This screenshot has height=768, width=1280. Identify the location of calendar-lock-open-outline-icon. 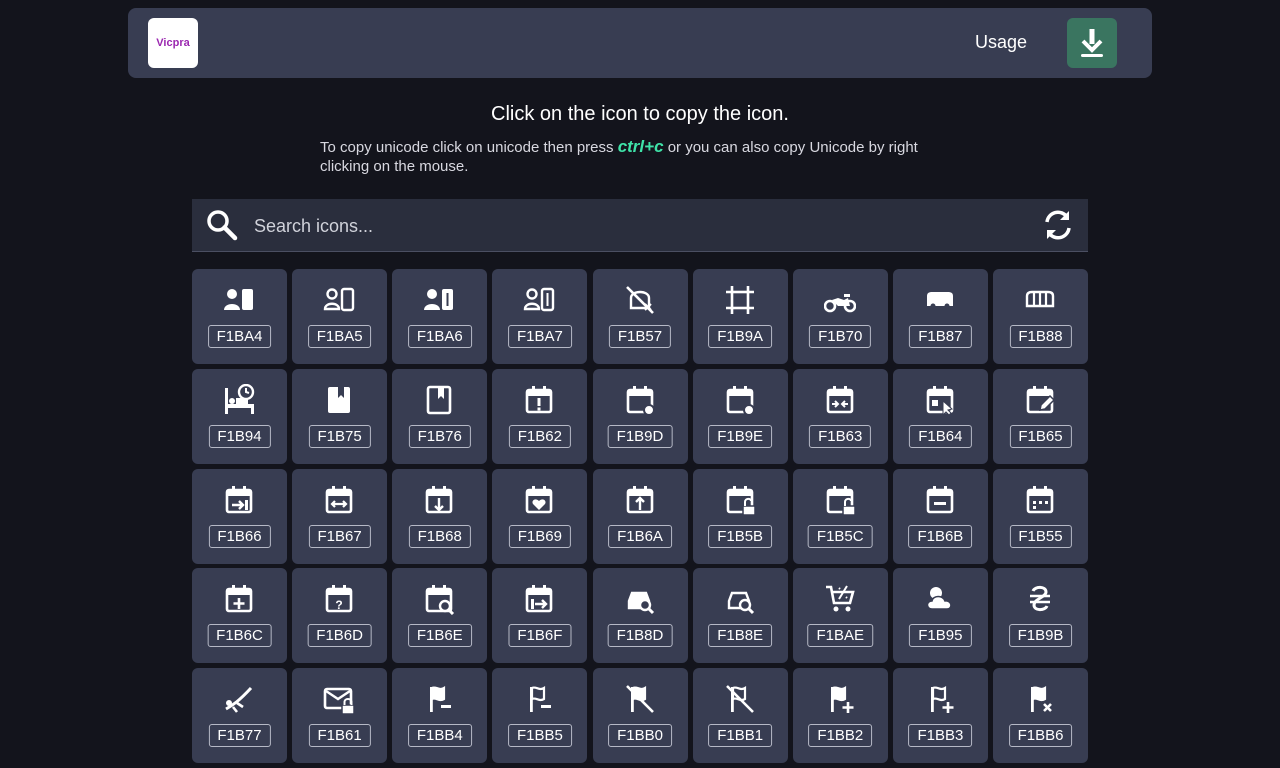
(840, 500).